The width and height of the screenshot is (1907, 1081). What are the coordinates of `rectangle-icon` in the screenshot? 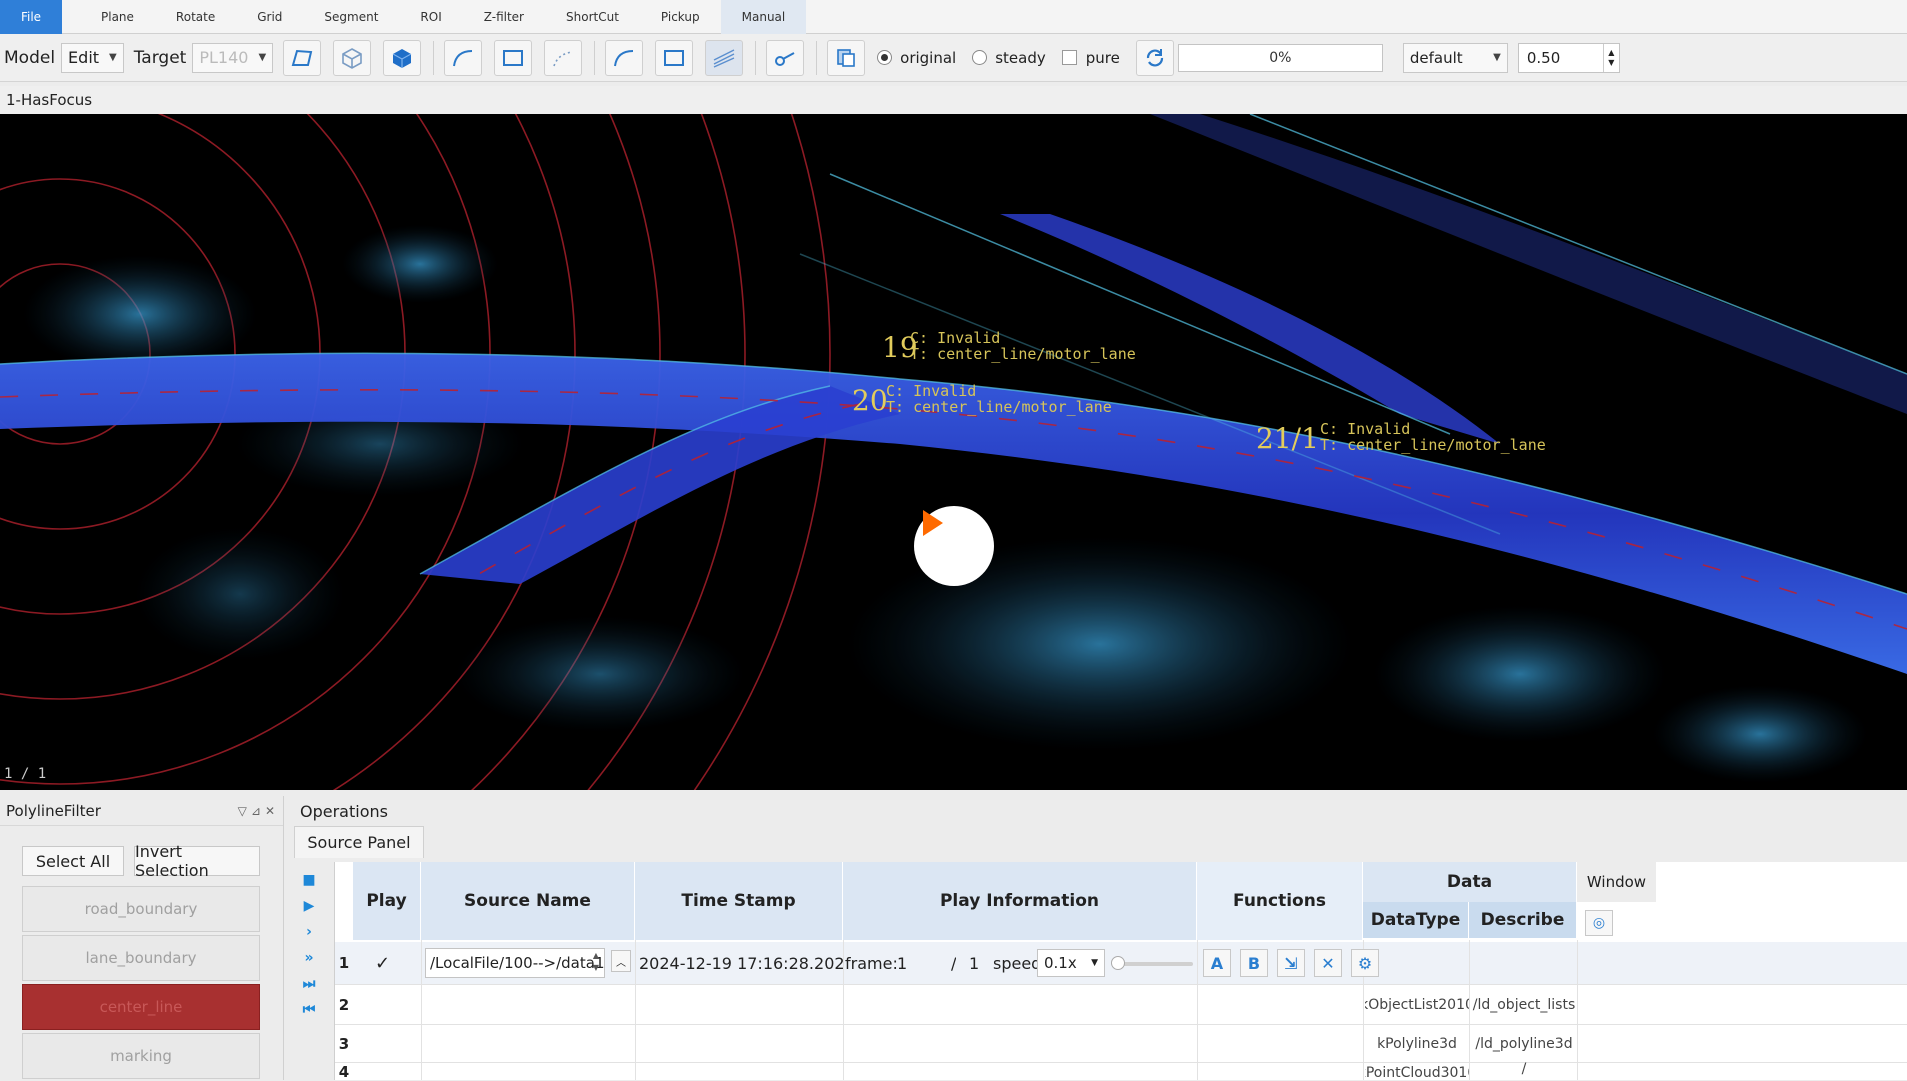 It's located at (513, 57).